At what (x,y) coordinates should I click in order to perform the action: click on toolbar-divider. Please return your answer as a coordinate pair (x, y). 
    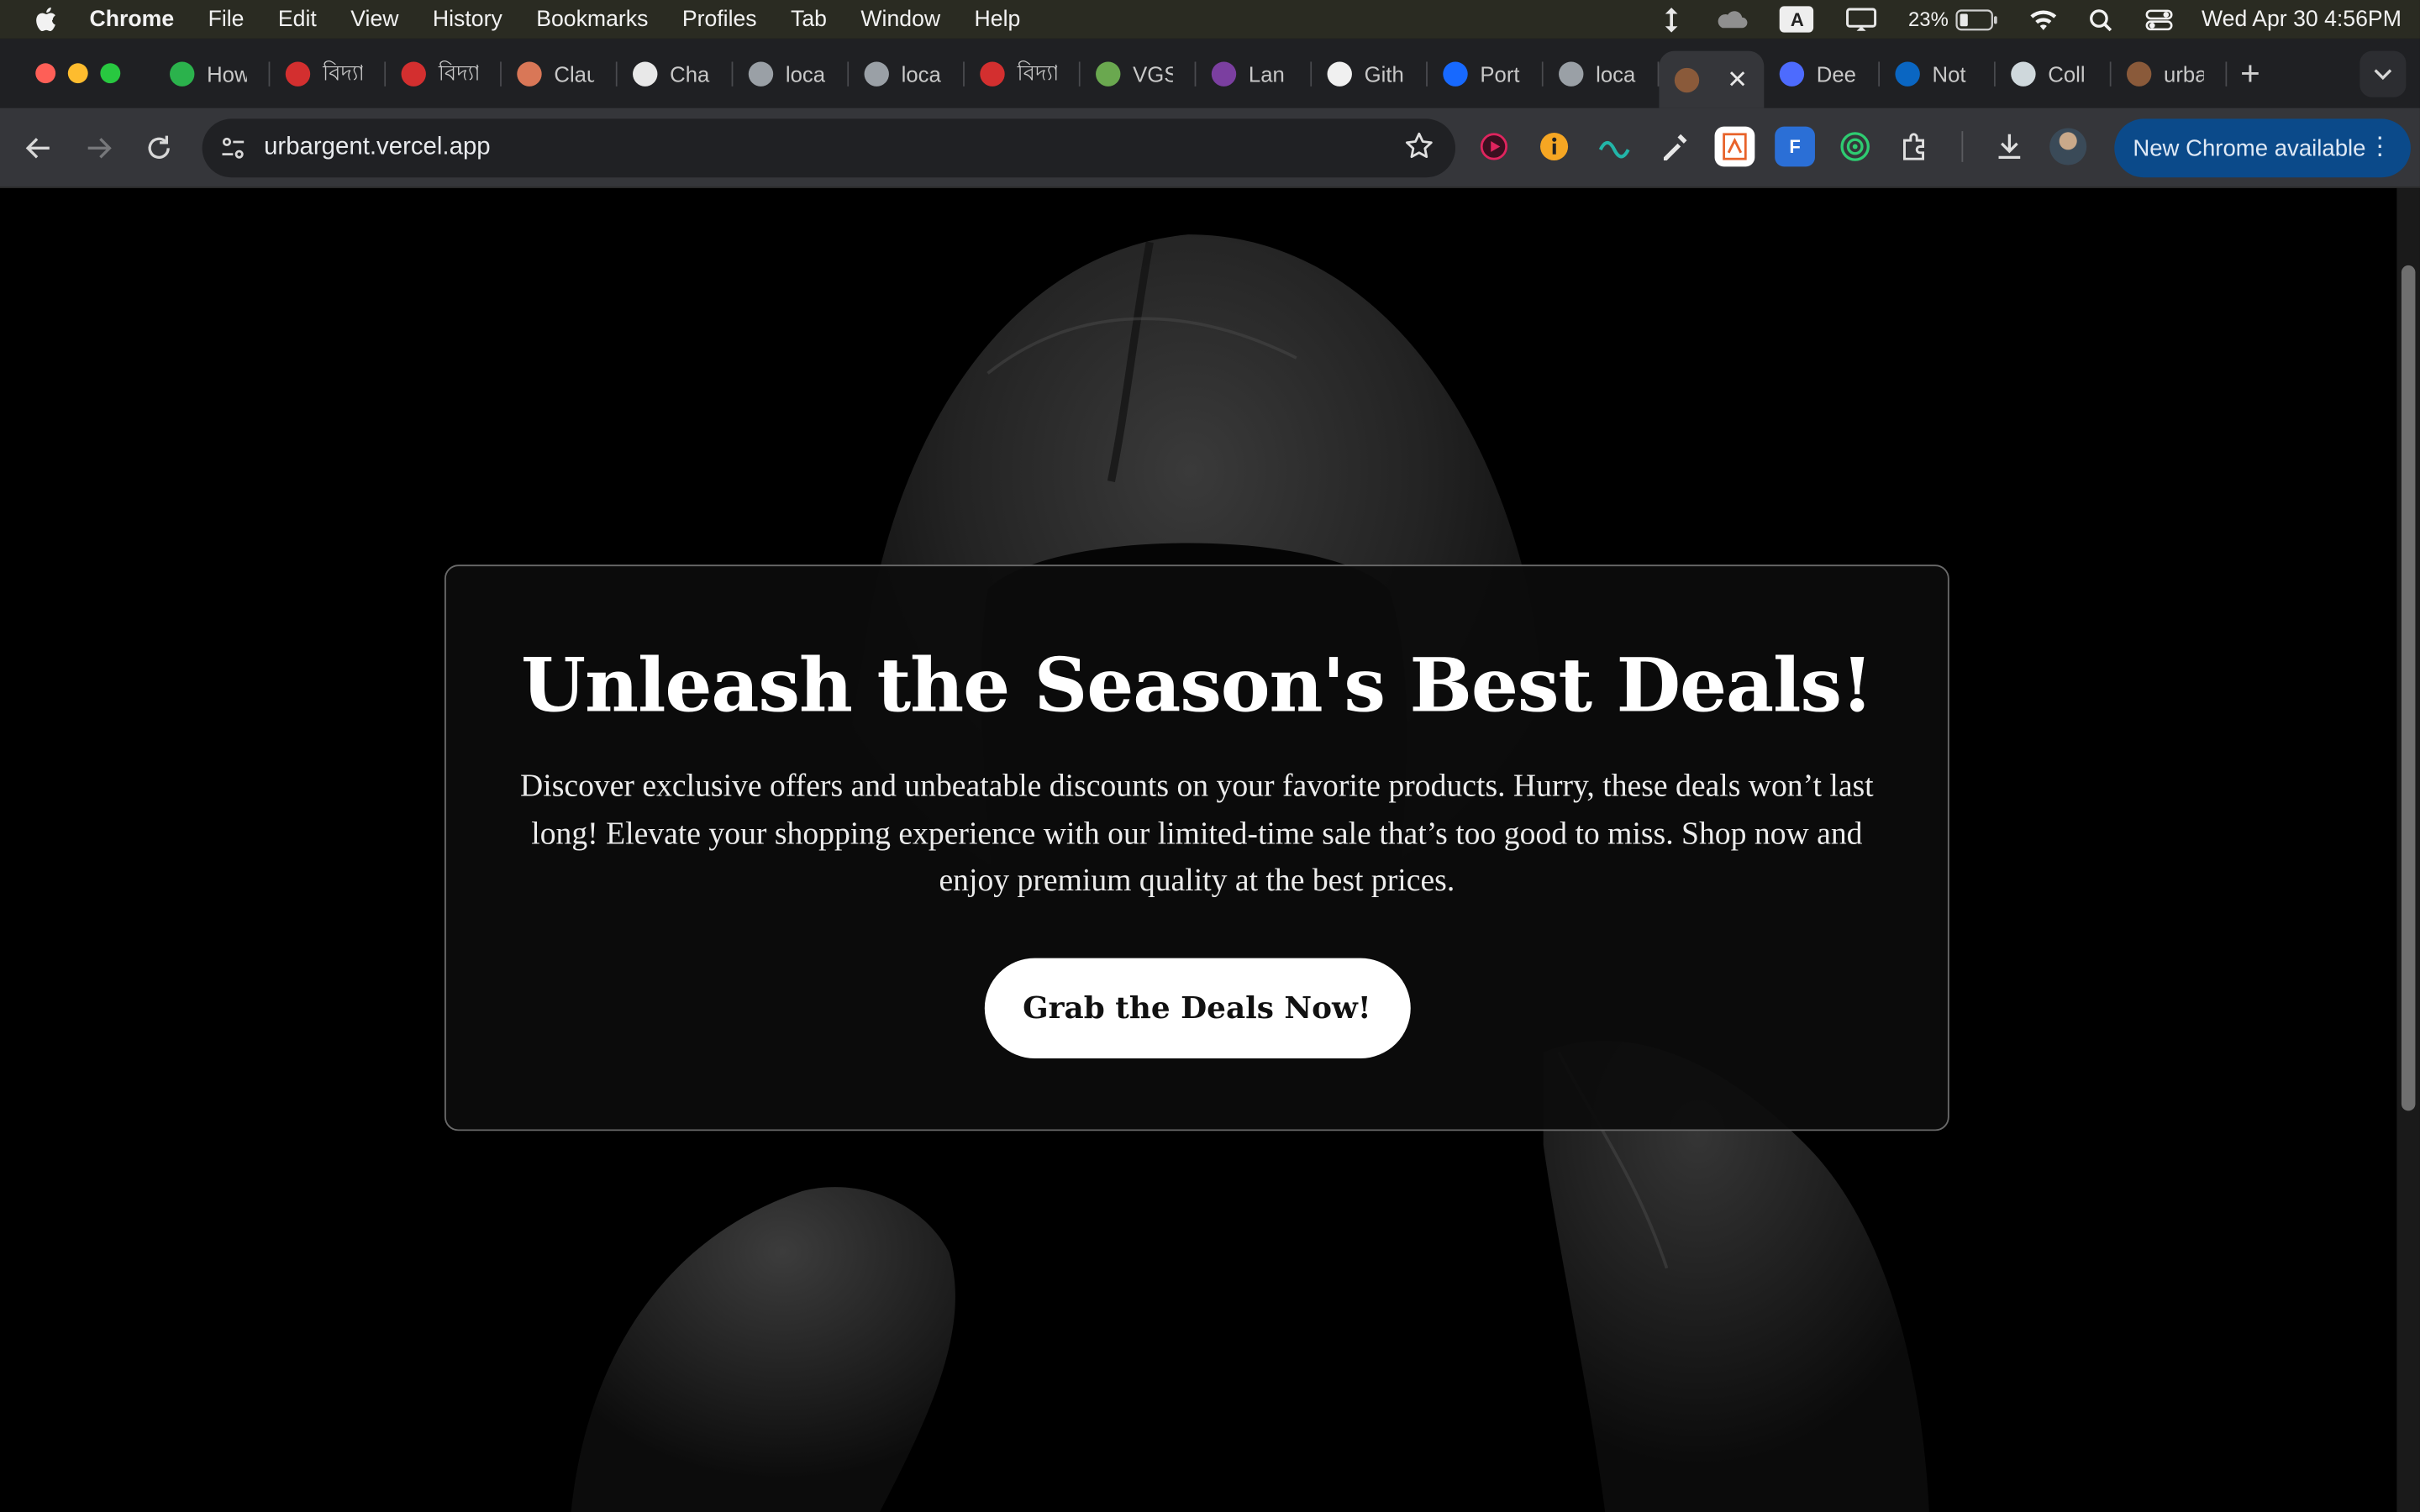
    Looking at the image, I should click on (1963, 146).